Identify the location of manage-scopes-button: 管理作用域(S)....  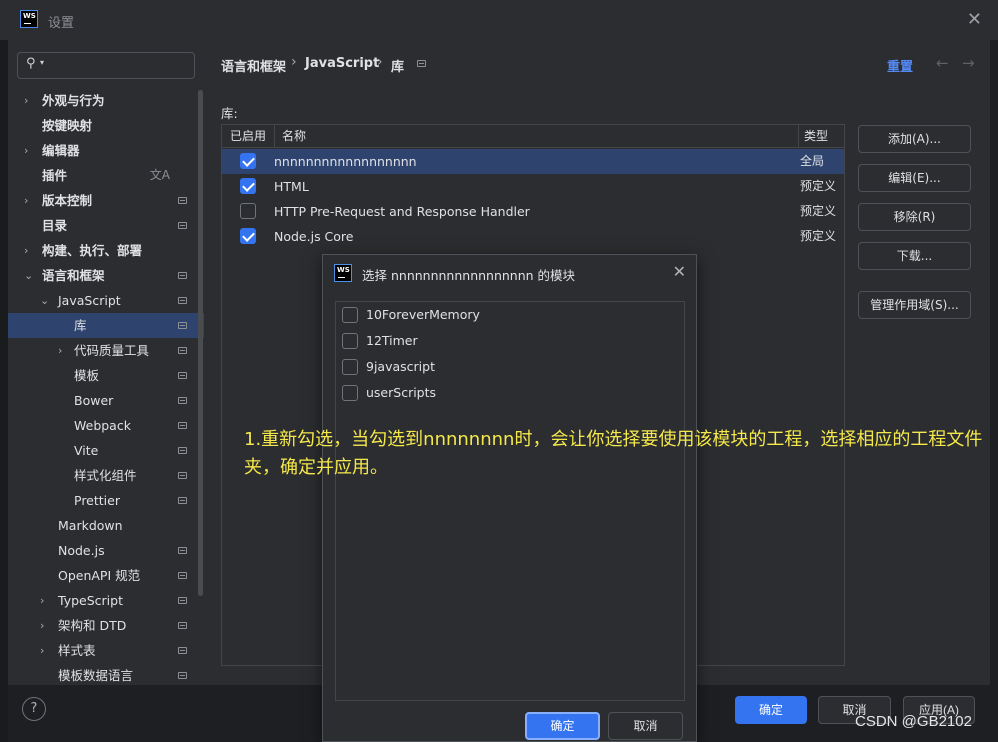
(914, 305).